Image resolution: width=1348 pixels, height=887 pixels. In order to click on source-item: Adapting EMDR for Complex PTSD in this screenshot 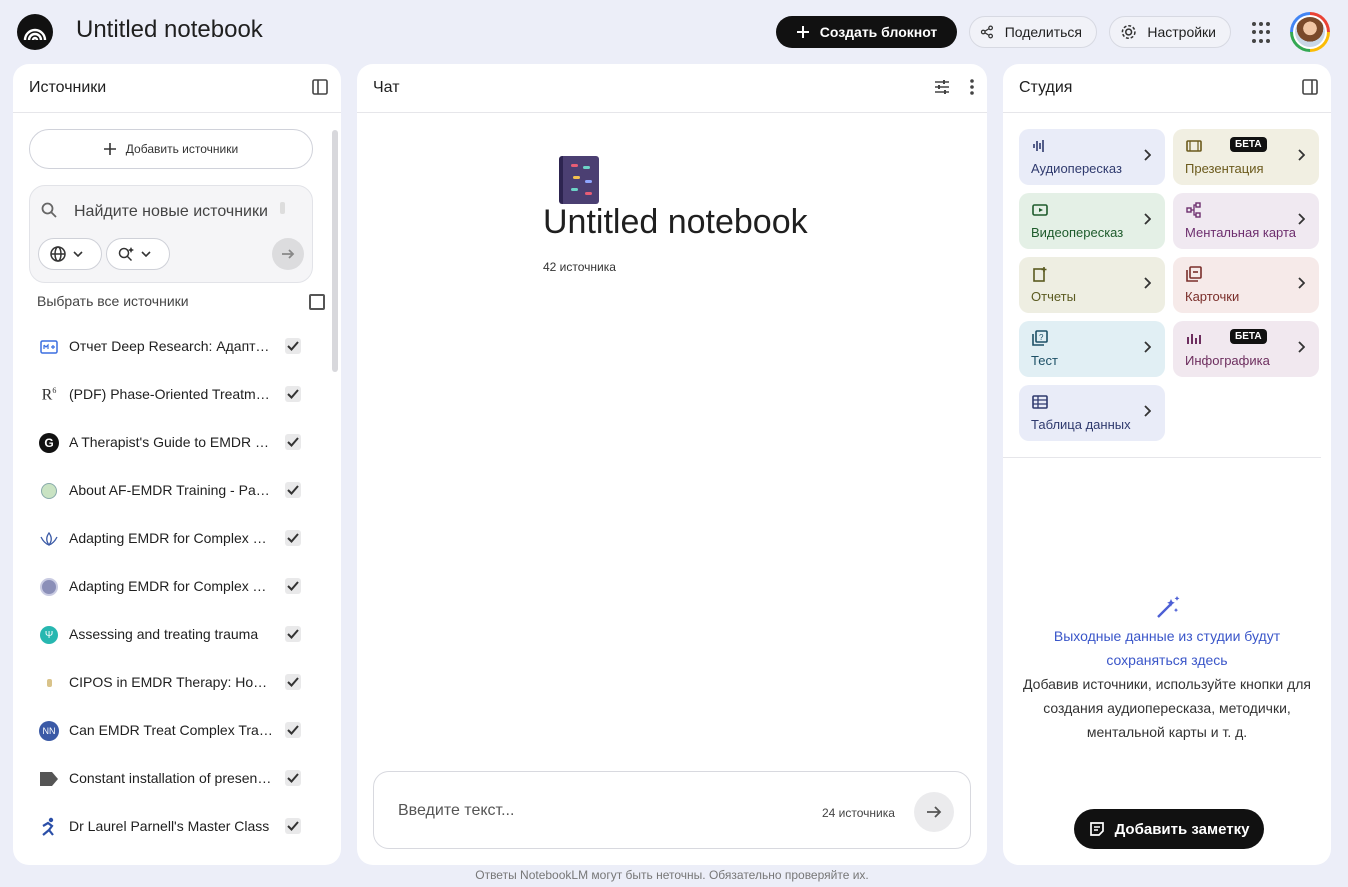, I will do `click(173, 539)`.